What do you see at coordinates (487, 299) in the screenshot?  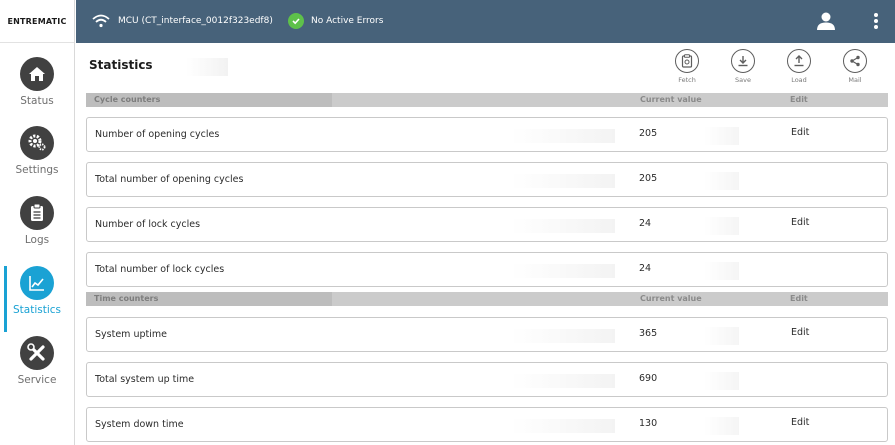 I see `time-counters-header: Time counters Current value Edit` at bounding box center [487, 299].